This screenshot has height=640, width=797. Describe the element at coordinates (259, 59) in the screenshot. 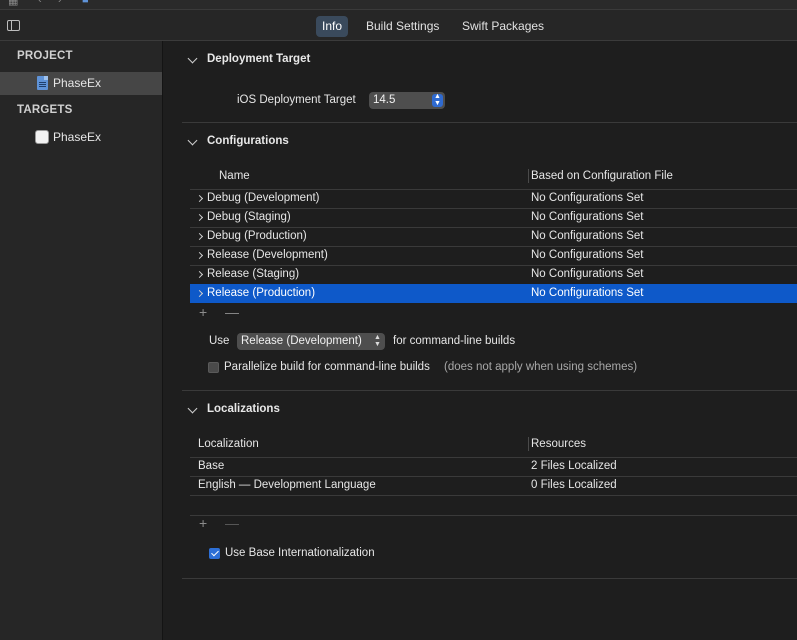

I see `deployment-target-section-title: Deployment Target` at that location.